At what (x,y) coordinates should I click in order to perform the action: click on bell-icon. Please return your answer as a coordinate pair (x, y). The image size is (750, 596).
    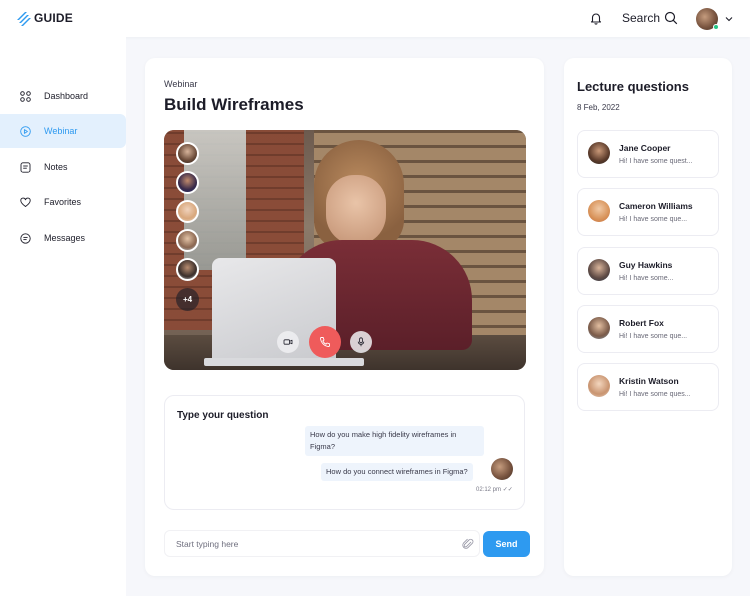
    Looking at the image, I should click on (596, 18).